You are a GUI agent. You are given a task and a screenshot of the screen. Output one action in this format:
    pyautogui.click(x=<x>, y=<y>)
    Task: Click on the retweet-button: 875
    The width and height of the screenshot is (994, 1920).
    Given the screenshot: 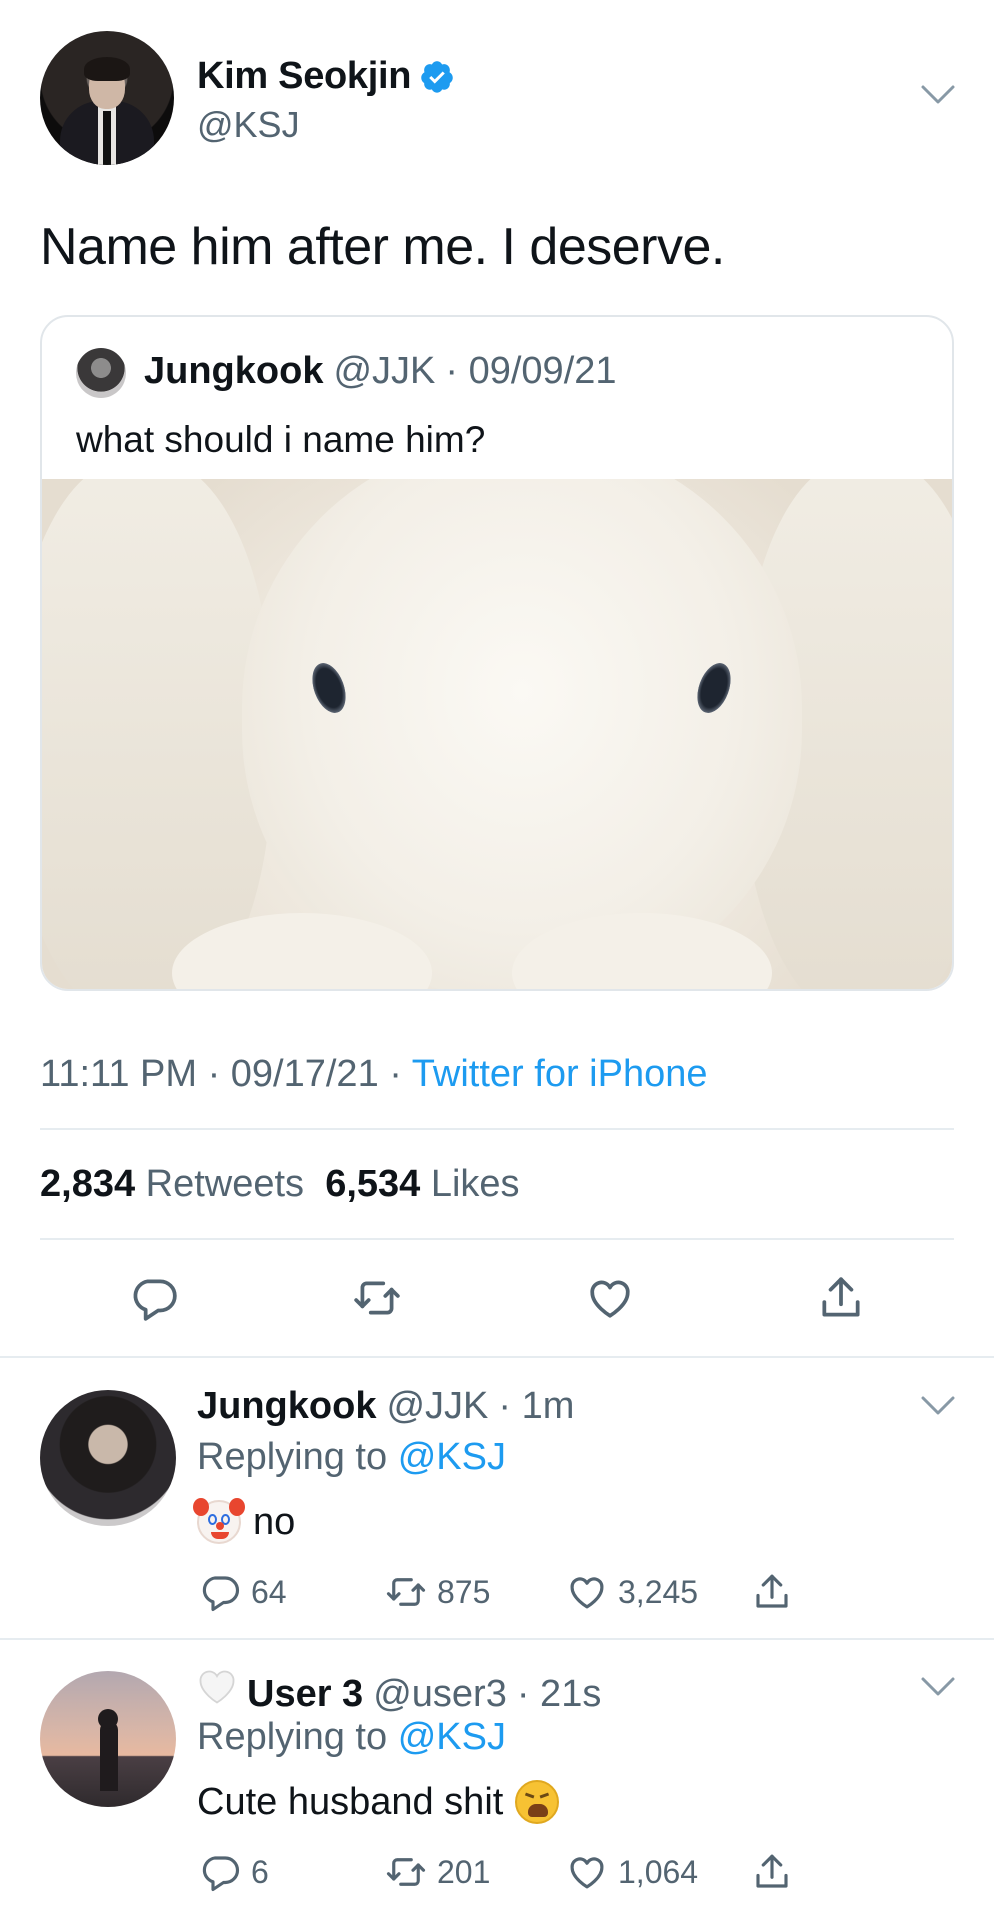 What is the action you would take?
    pyautogui.click(x=437, y=1592)
    